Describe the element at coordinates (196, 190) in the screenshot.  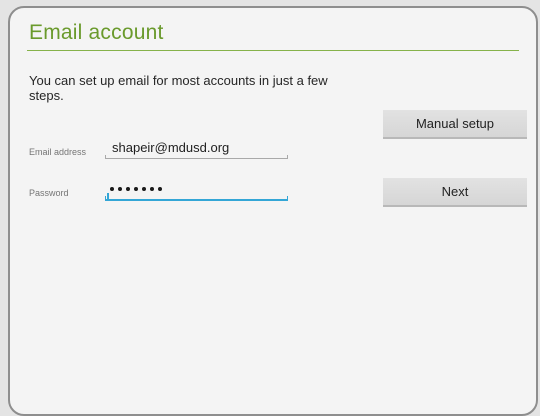
I see `password-field` at that location.